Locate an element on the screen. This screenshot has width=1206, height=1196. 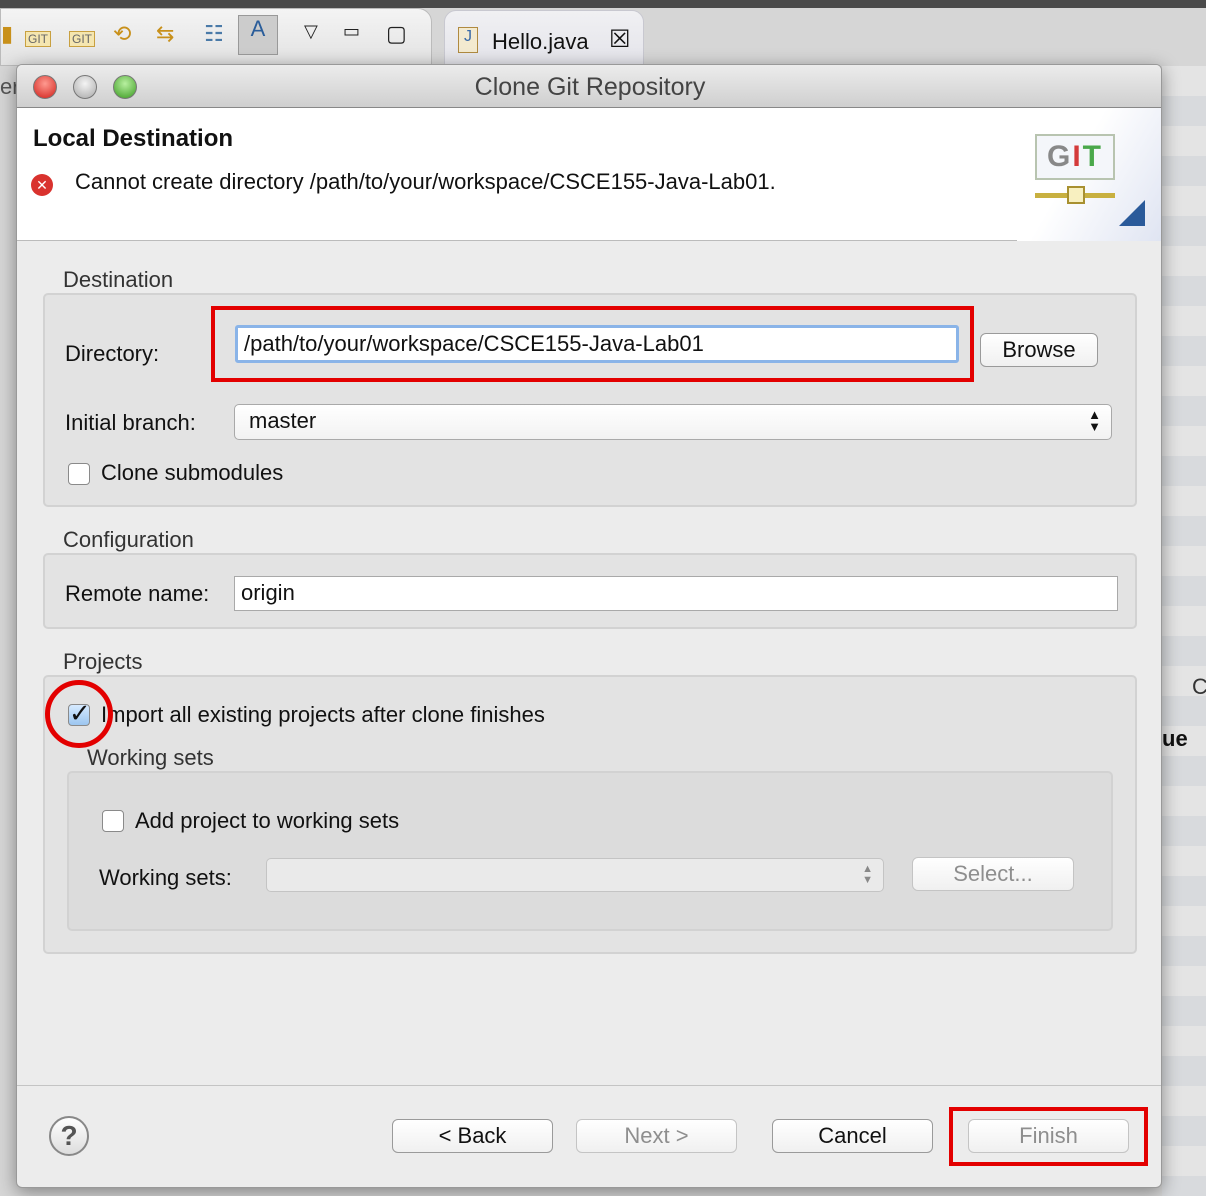
browse-button: Browse is located at coordinates (1039, 350).